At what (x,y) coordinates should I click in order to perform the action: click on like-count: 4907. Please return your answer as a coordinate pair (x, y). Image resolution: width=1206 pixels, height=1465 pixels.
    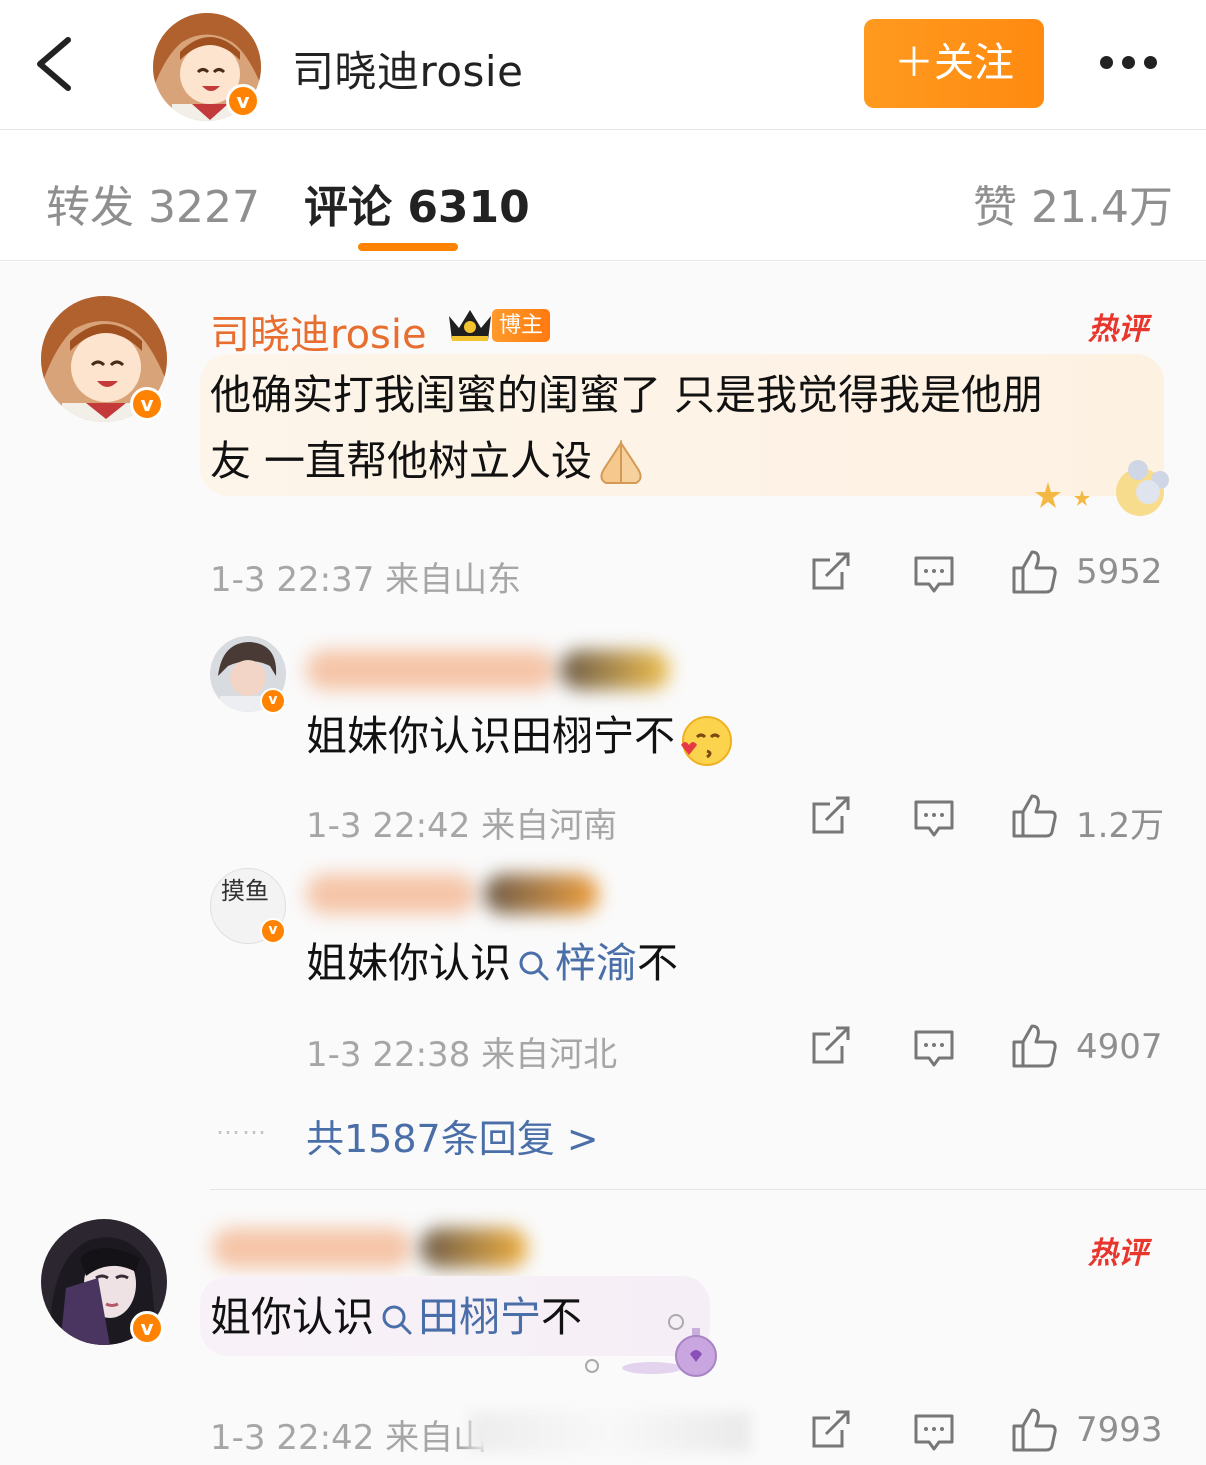
    Looking at the image, I should click on (1119, 1047).